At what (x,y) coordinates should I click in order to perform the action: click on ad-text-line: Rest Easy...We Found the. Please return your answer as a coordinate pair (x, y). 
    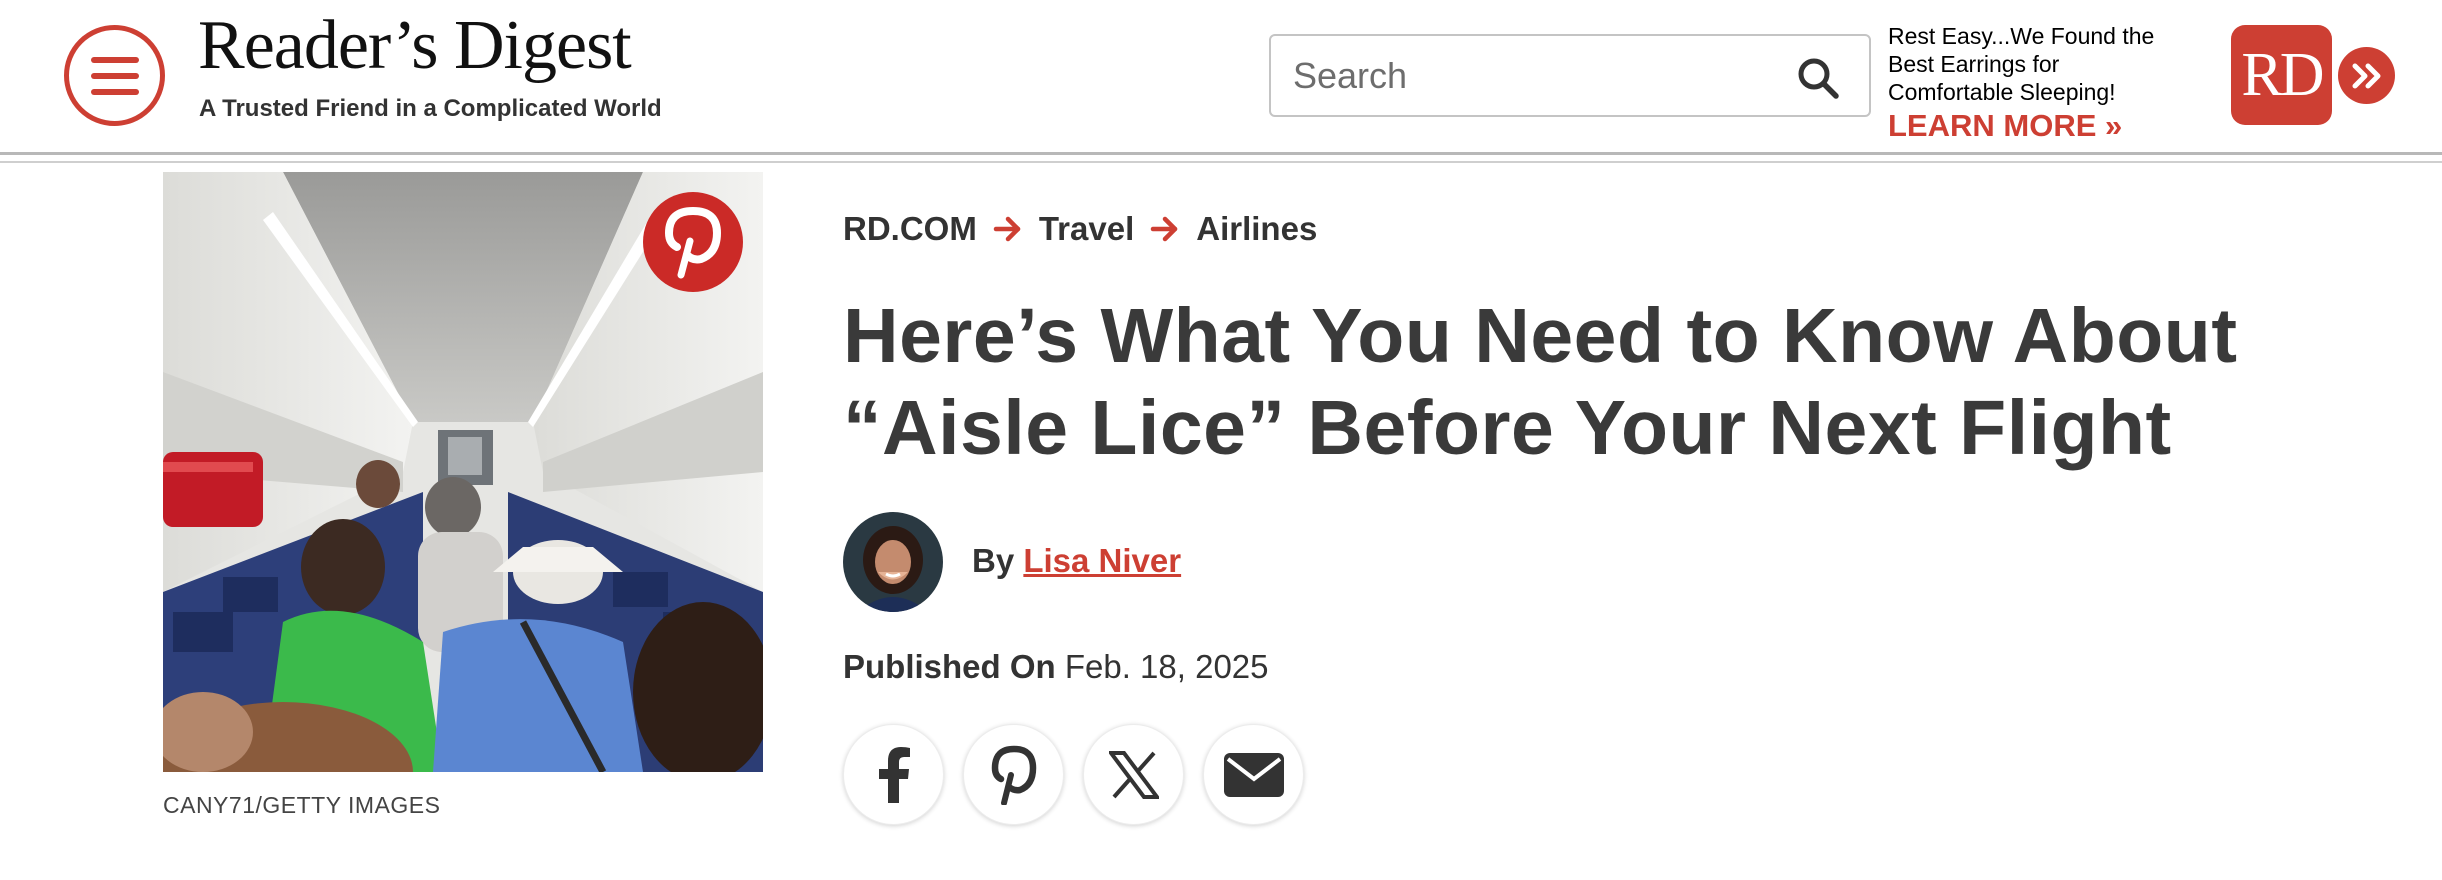
    Looking at the image, I should click on (2021, 36).